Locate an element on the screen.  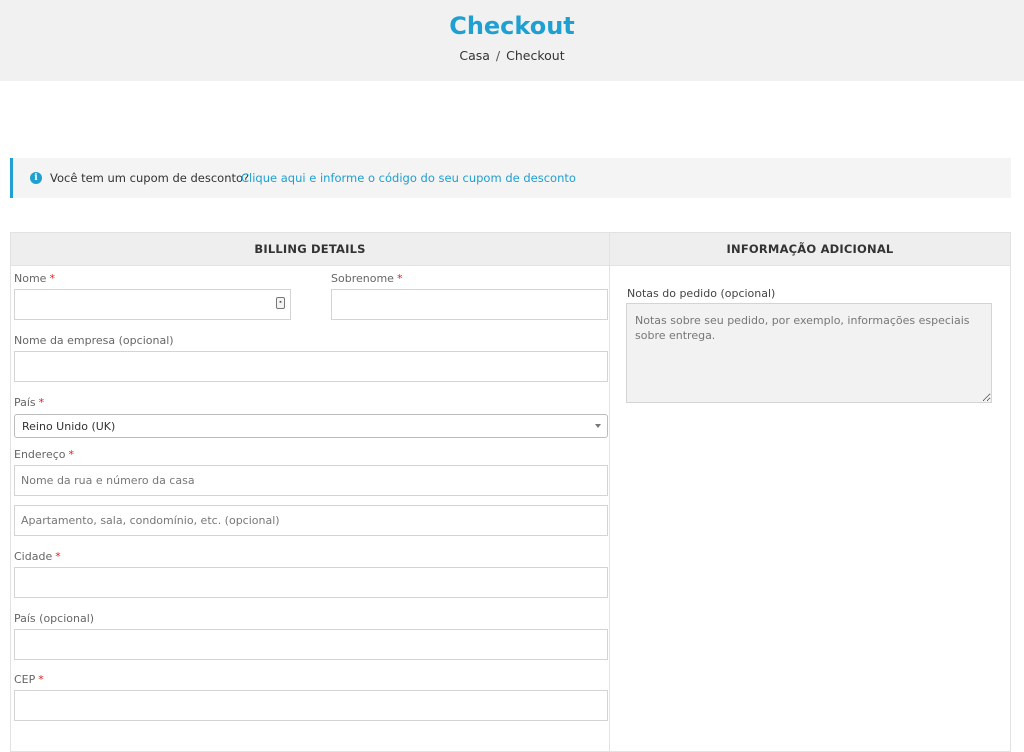
country-selected-value: Reino Unido (UK) is located at coordinates (69, 426).